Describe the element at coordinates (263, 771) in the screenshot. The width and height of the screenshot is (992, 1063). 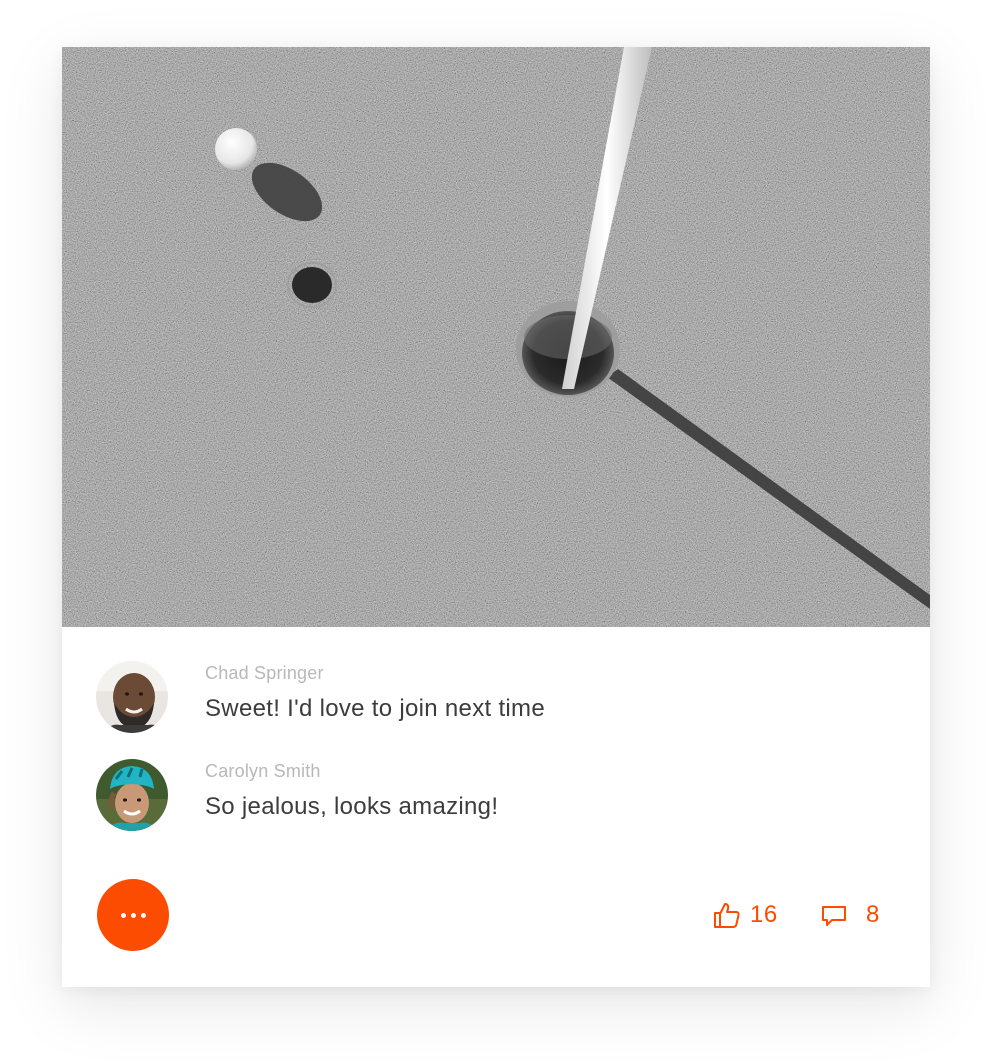
I see `comment-author: Carolyn Smith` at that location.